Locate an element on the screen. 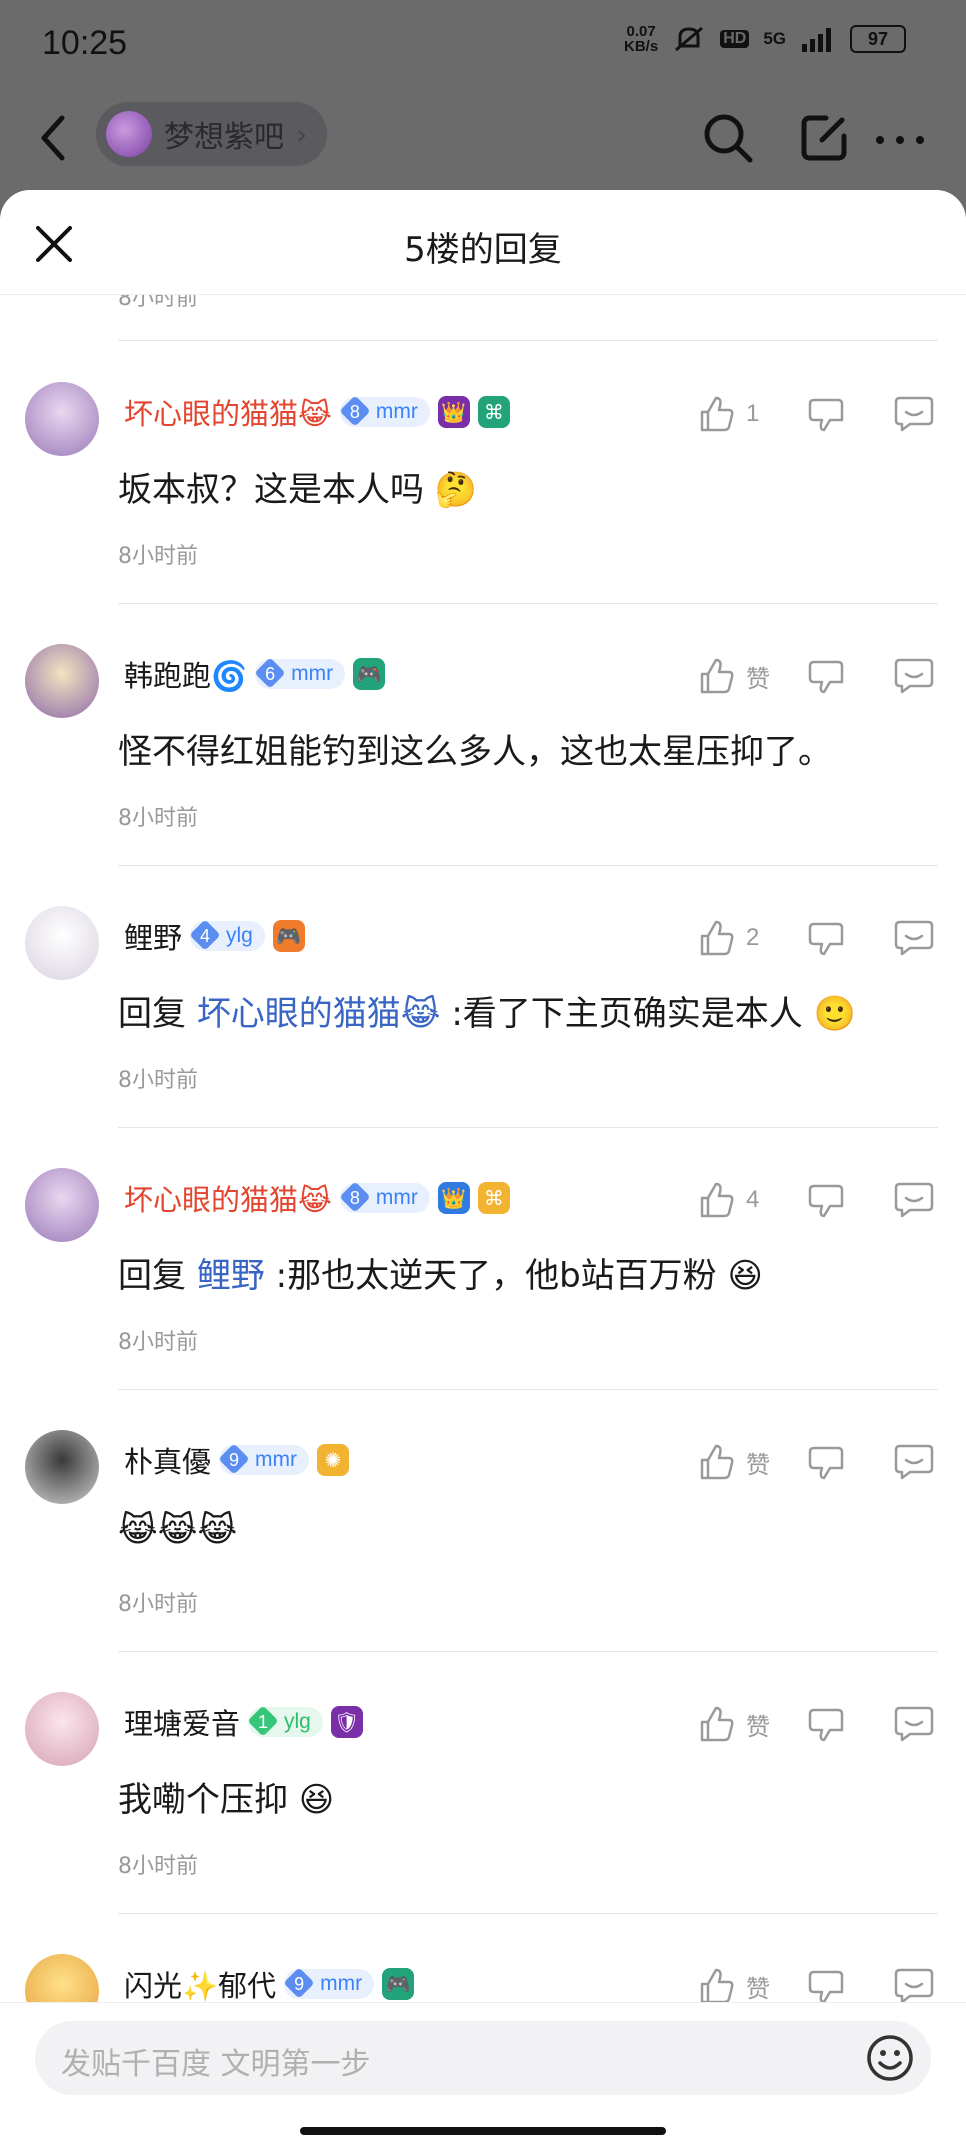 This screenshot has height=2147, width=966. user-info-row: 韩跑跑🌀 6 mmr 🎮 is located at coordinates (255, 674).